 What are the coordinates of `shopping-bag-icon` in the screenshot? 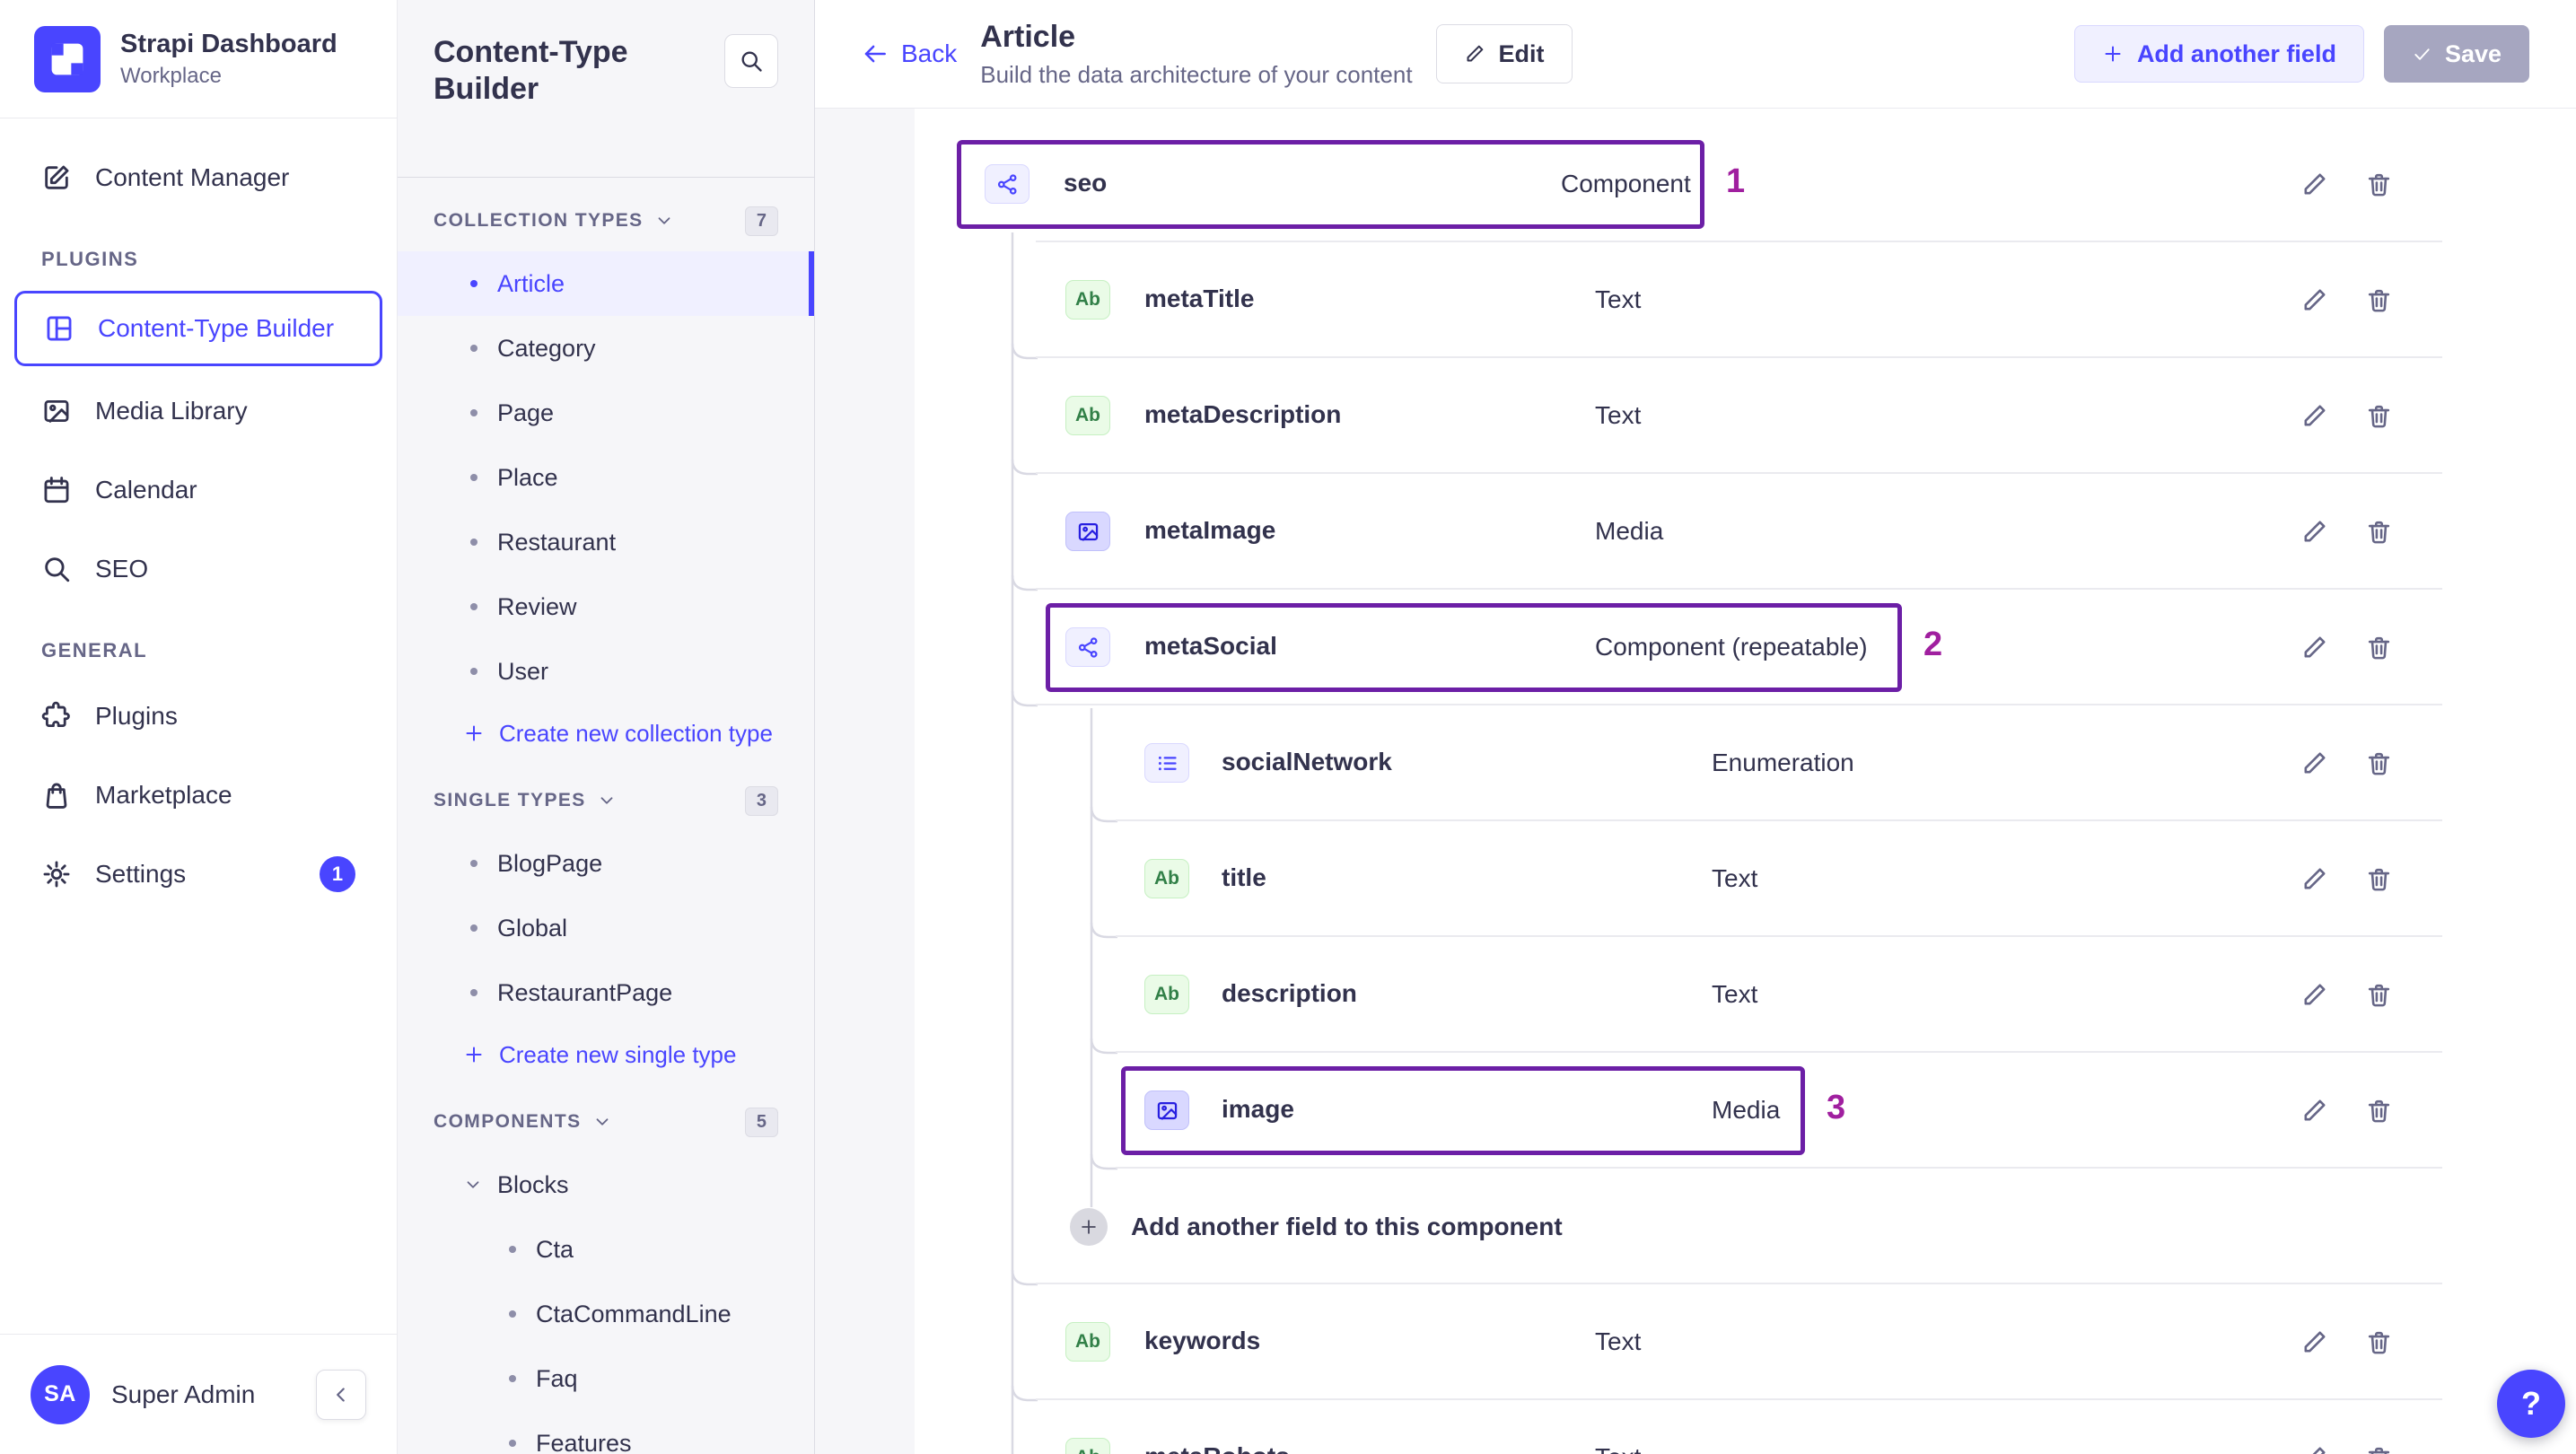 It's located at (56, 795).